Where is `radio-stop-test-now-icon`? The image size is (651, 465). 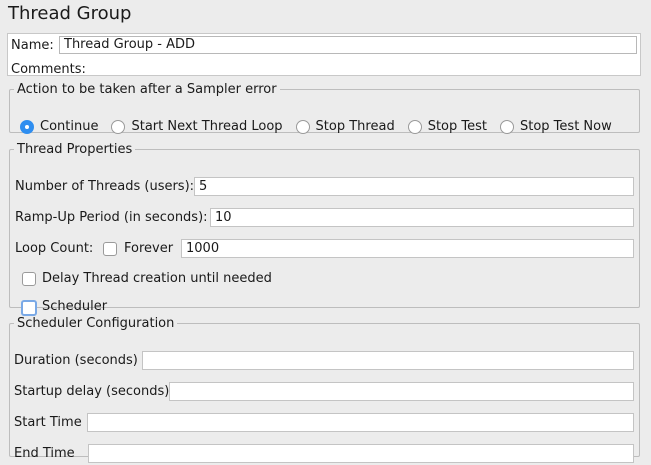 radio-stop-test-now-icon is located at coordinates (507, 126).